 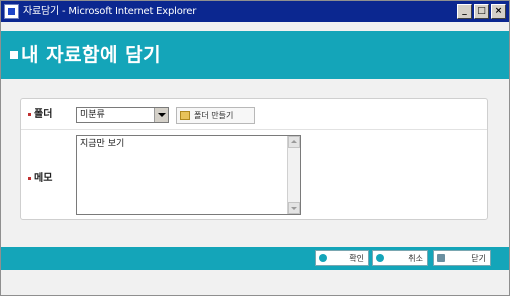 I want to click on folder-label: 폴더, so click(x=40, y=115).